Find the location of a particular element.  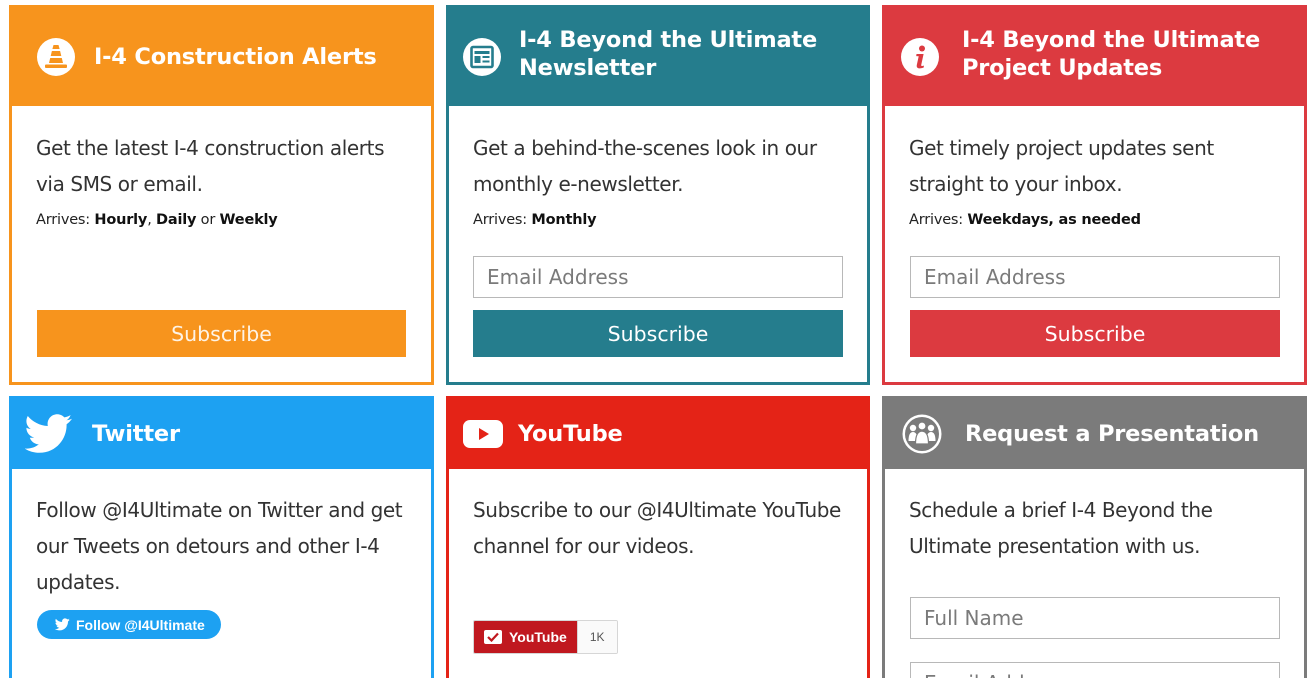

newsletter-icon is located at coordinates (482, 57).